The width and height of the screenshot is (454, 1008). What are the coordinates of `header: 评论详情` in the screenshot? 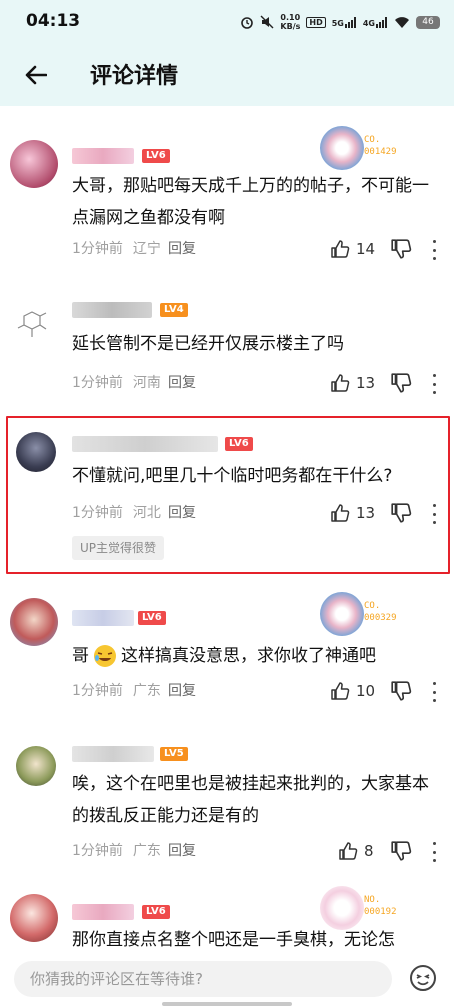 It's located at (227, 75).